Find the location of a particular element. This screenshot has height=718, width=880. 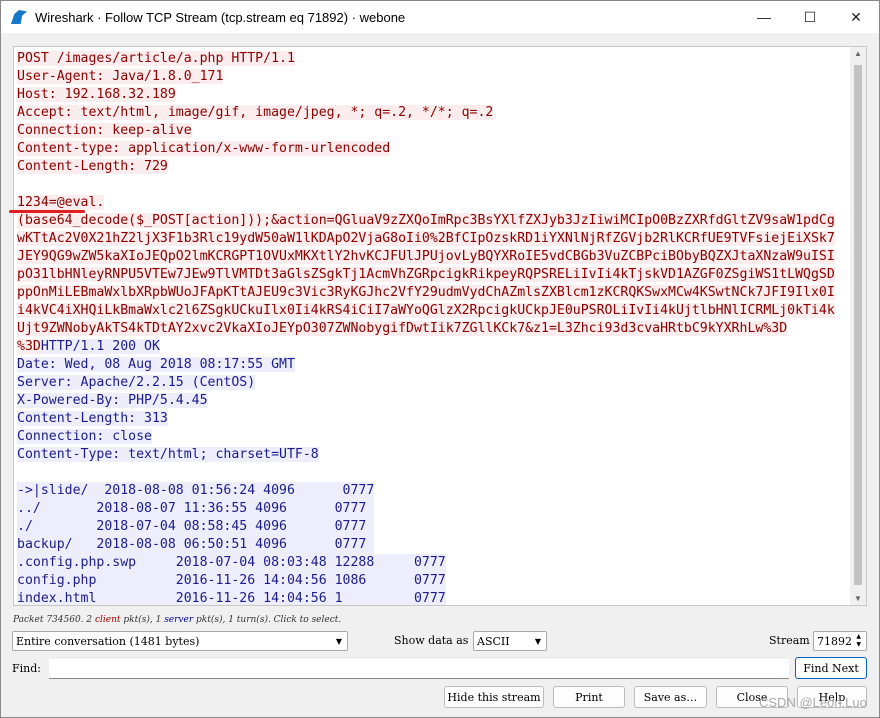

directory-listing-row: ->|slide/ 2018-08-08 01:56:24 4096 0777 is located at coordinates (196, 490).